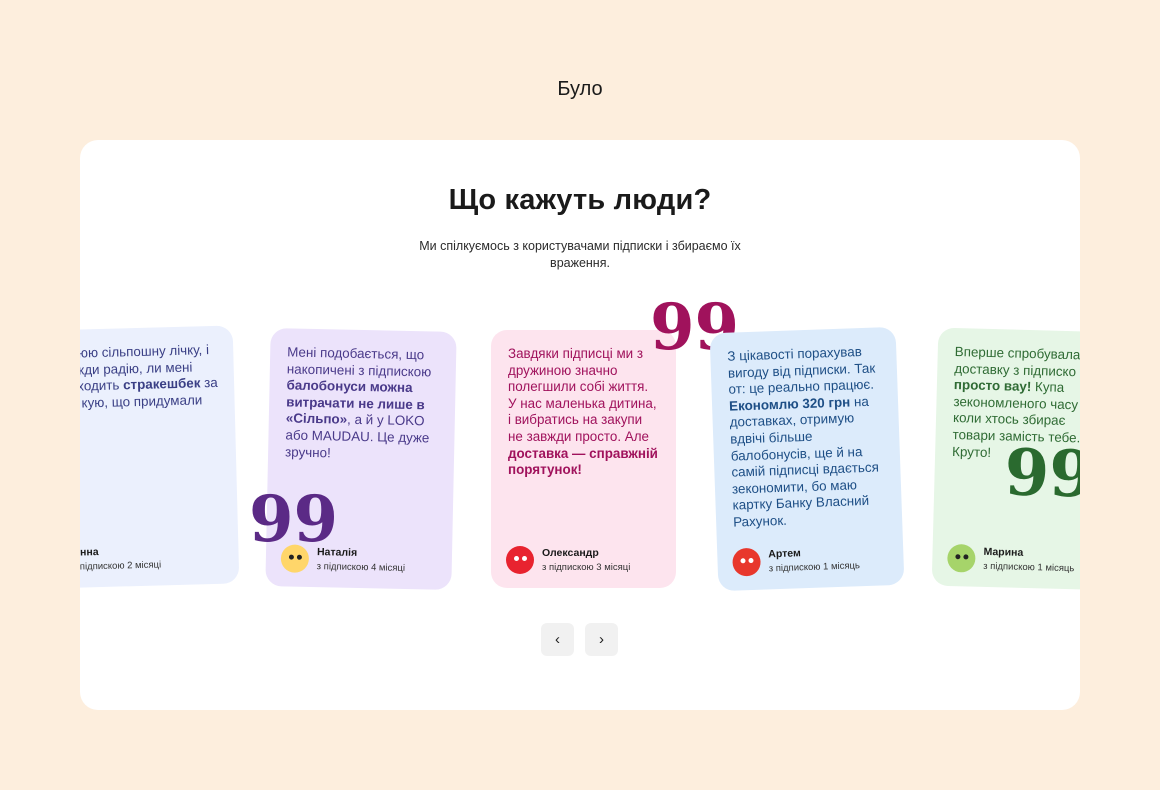  What do you see at coordinates (570, 552) in the screenshot?
I see `author-name: Олександр` at bounding box center [570, 552].